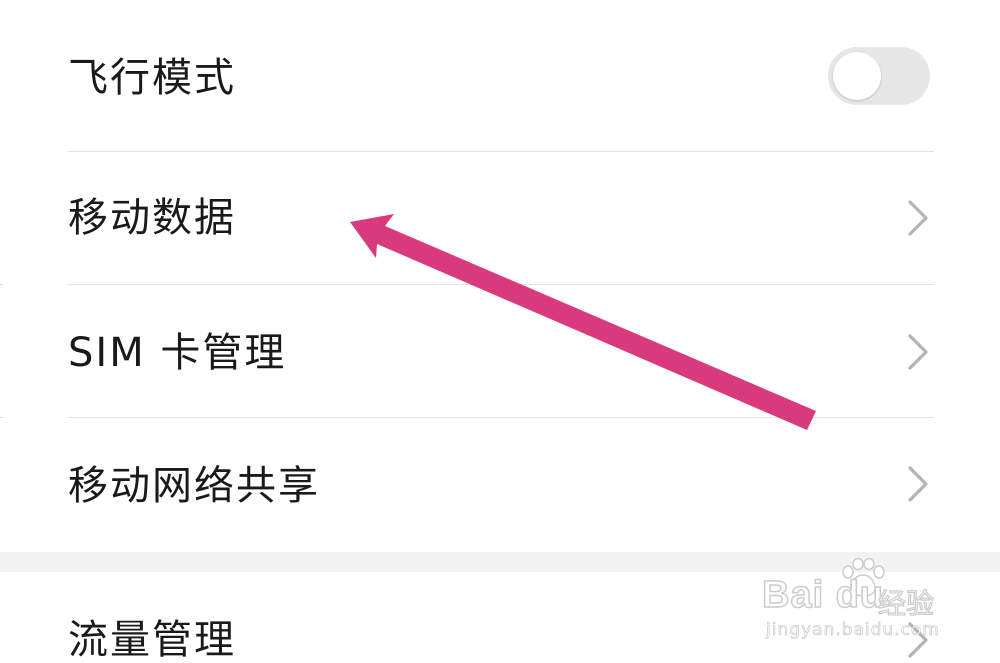 The image size is (1000, 663). What do you see at coordinates (177, 353) in the screenshot?
I see `settings-item-label: SIM 卡管理` at bounding box center [177, 353].